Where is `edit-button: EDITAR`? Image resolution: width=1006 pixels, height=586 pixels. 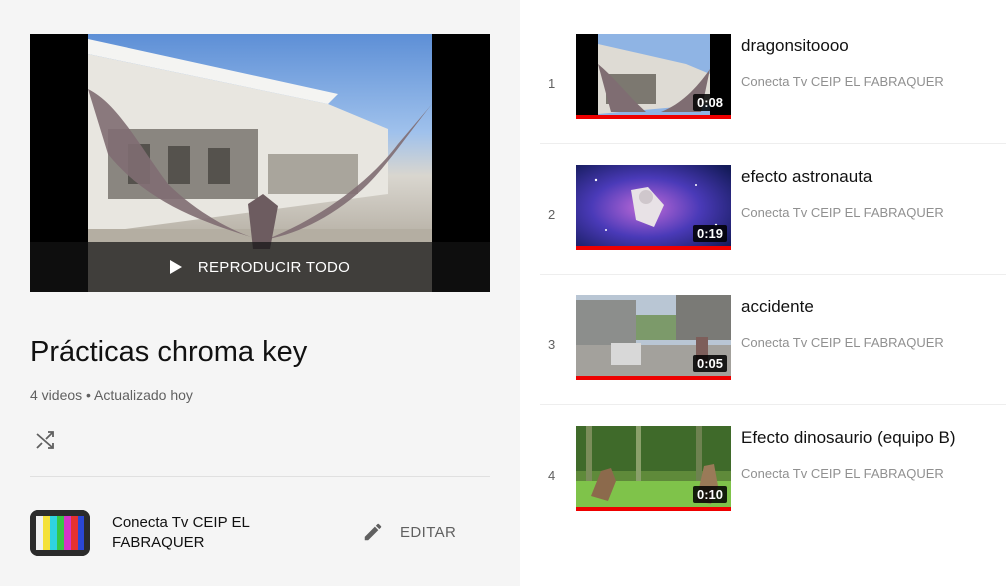
edit-button: EDITAR is located at coordinates (409, 532).